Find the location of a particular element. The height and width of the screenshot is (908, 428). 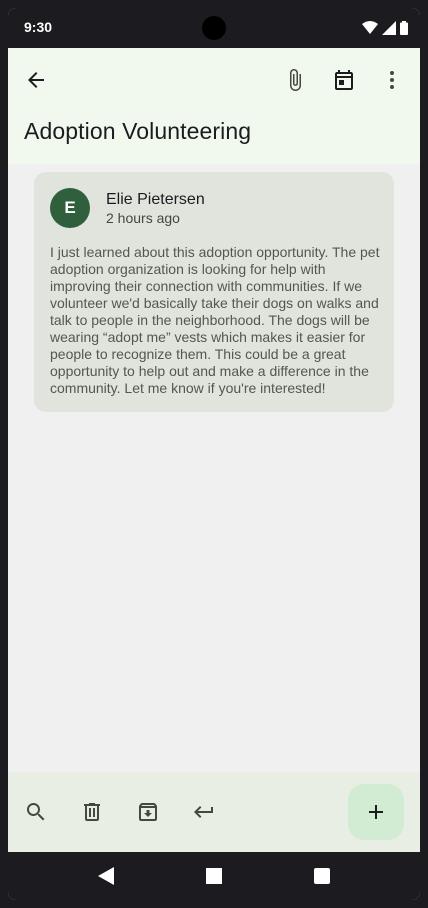

add-icon is located at coordinates (376, 812).